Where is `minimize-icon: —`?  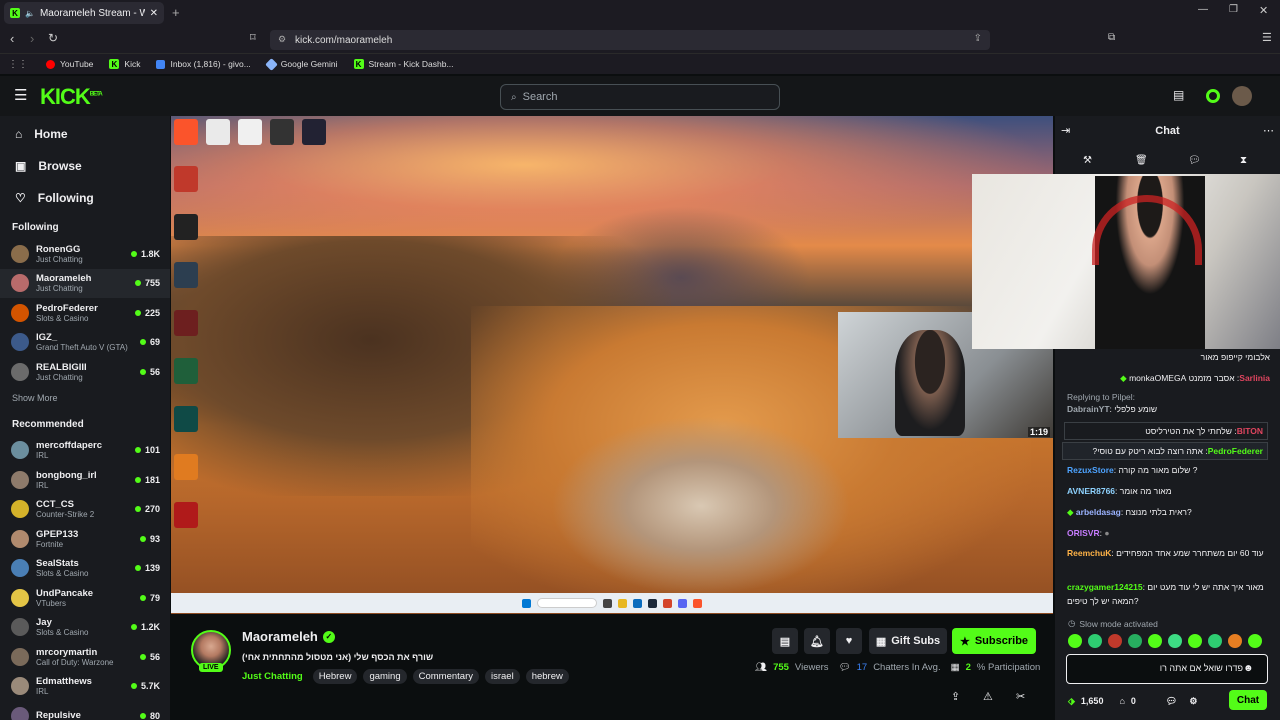 minimize-icon: — is located at coordinates (1203, 9).